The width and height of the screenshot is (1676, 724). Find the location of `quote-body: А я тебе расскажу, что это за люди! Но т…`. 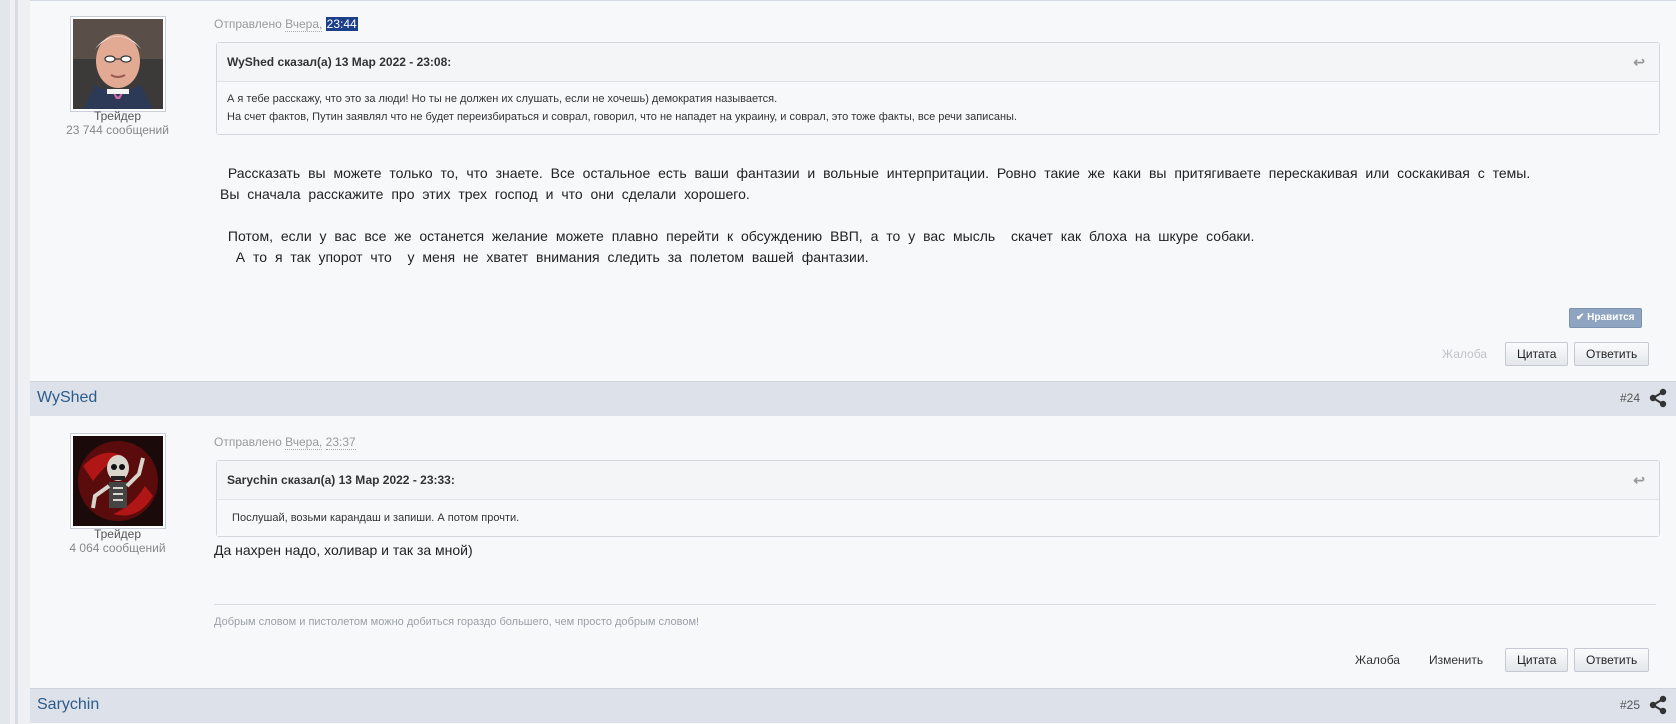

quote-body: А я тебе расскажу, что это за люди! Но т… is located at coordinates (938, 108).